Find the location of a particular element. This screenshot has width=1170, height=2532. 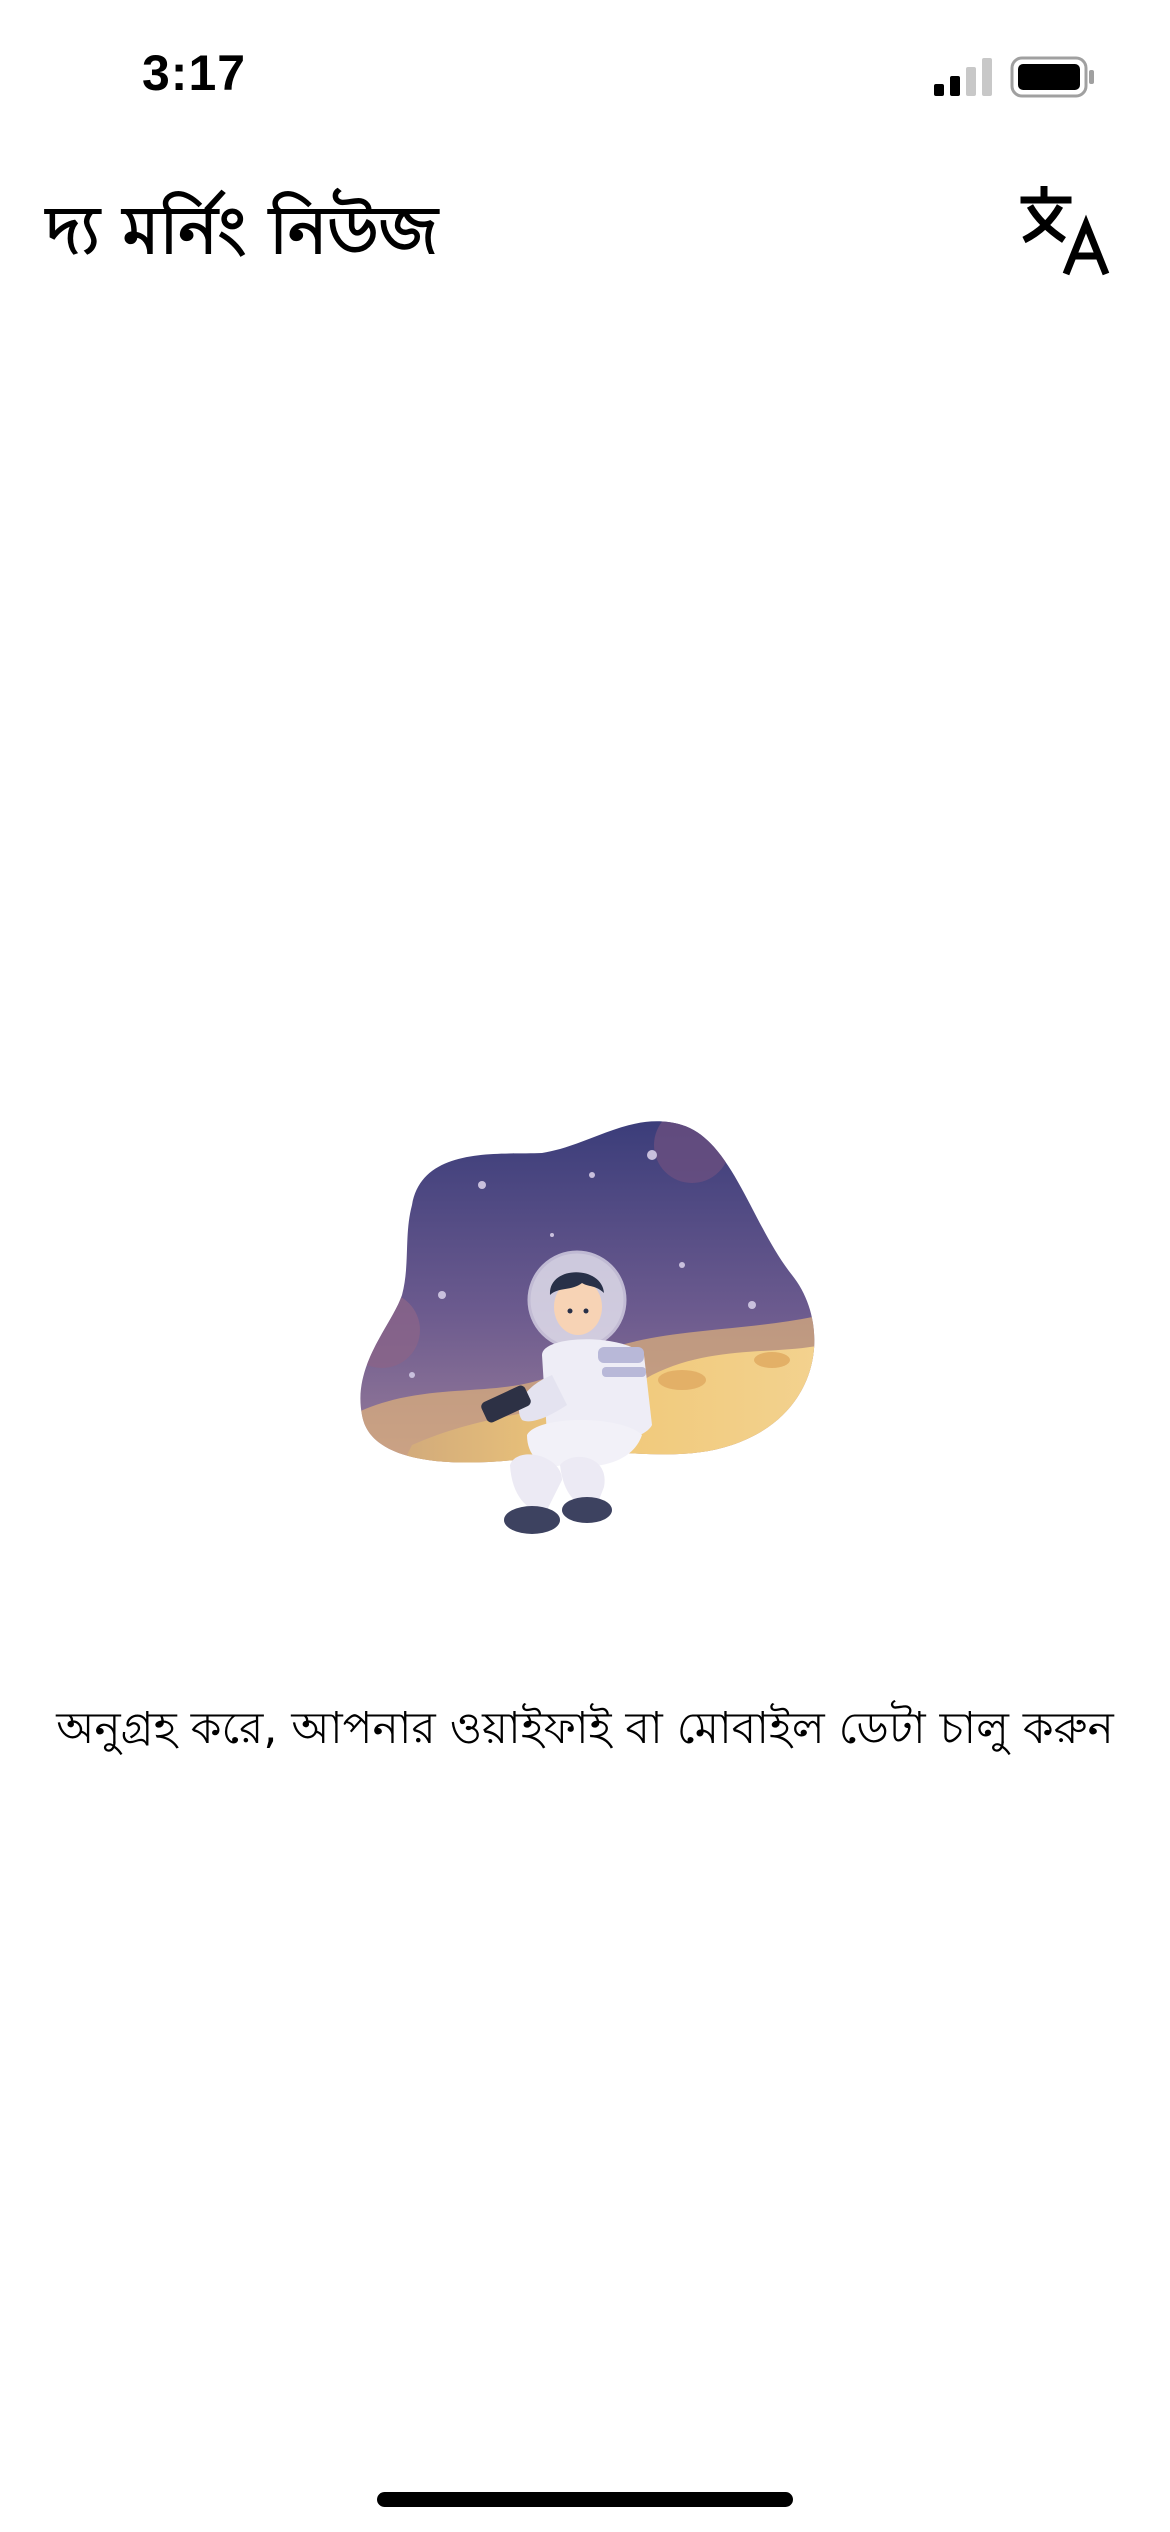

battery-icon is located at coordinates (1052, 77).